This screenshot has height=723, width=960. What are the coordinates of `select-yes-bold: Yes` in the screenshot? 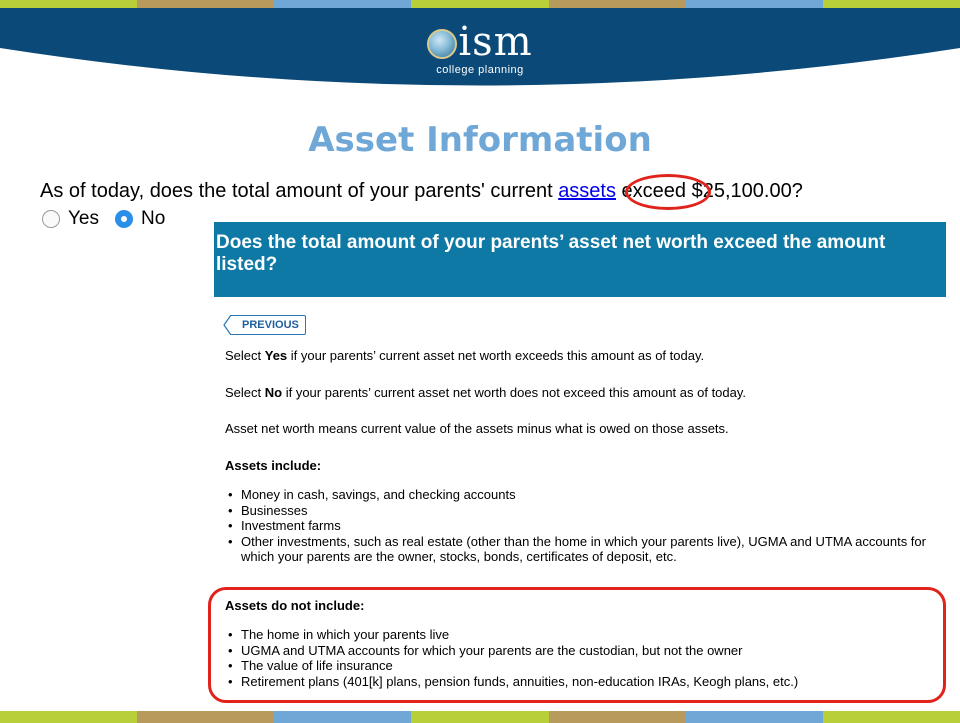 It's located at (276, 355).